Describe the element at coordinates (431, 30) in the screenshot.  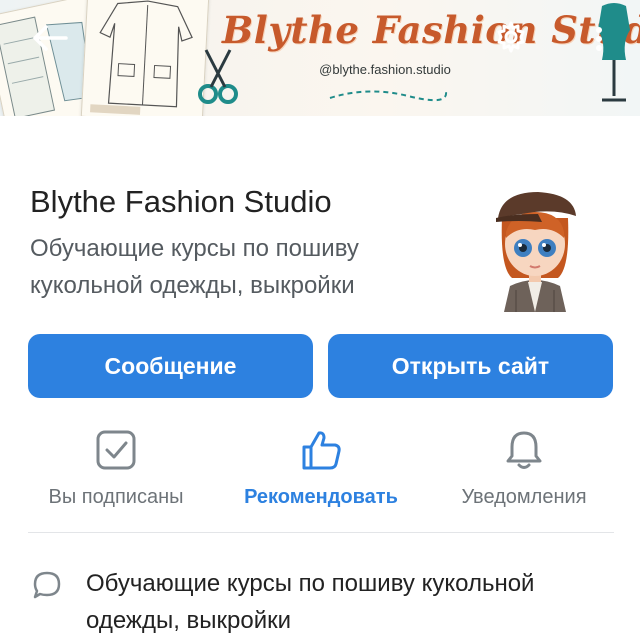
I see `cover-title: Blythe Fashion Studio` at that location.